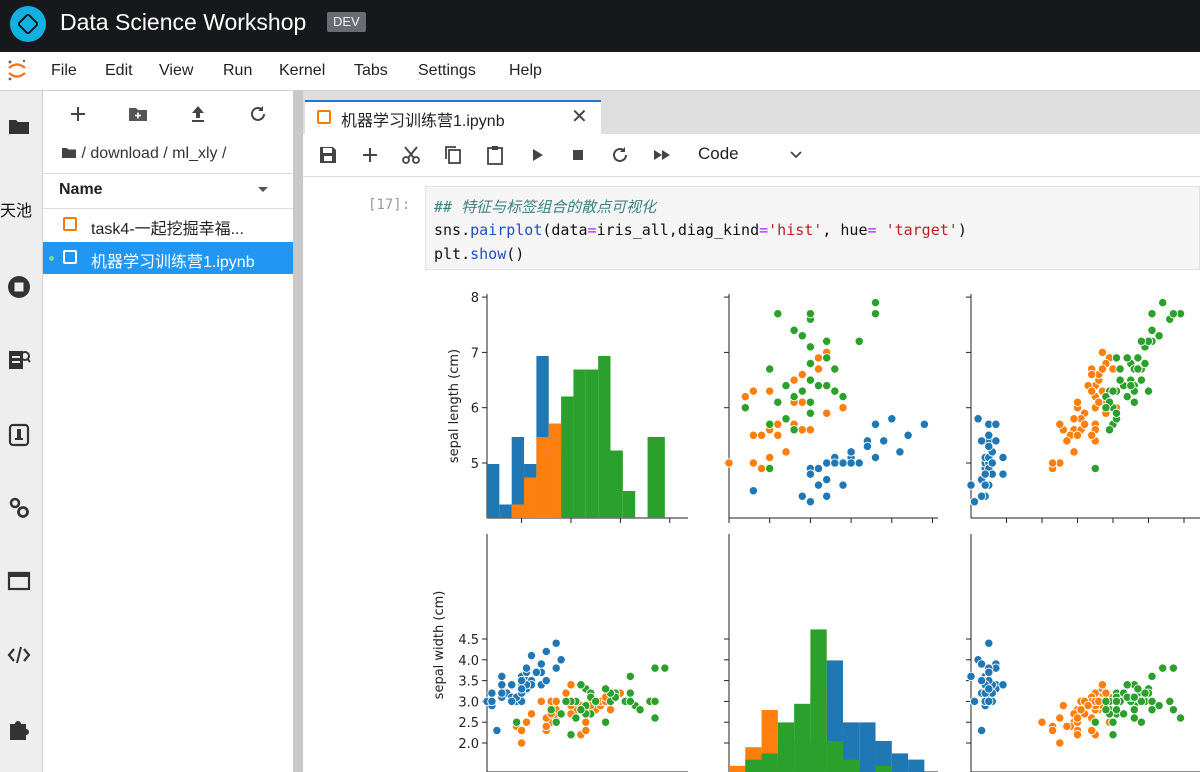  I want to click on folder-icon, so click(19, 126).